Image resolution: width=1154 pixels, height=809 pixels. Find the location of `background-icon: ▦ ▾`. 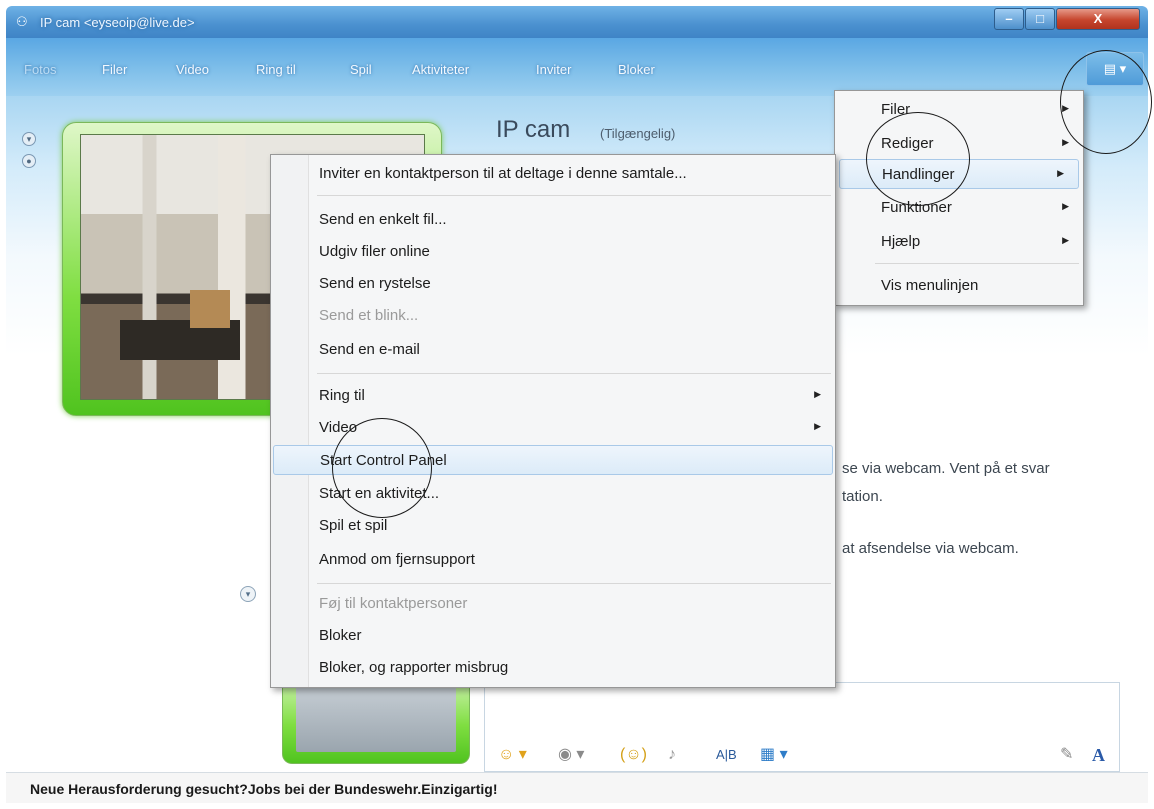

background-icon: ▦ ▾ is located at coordinates (774, 755).